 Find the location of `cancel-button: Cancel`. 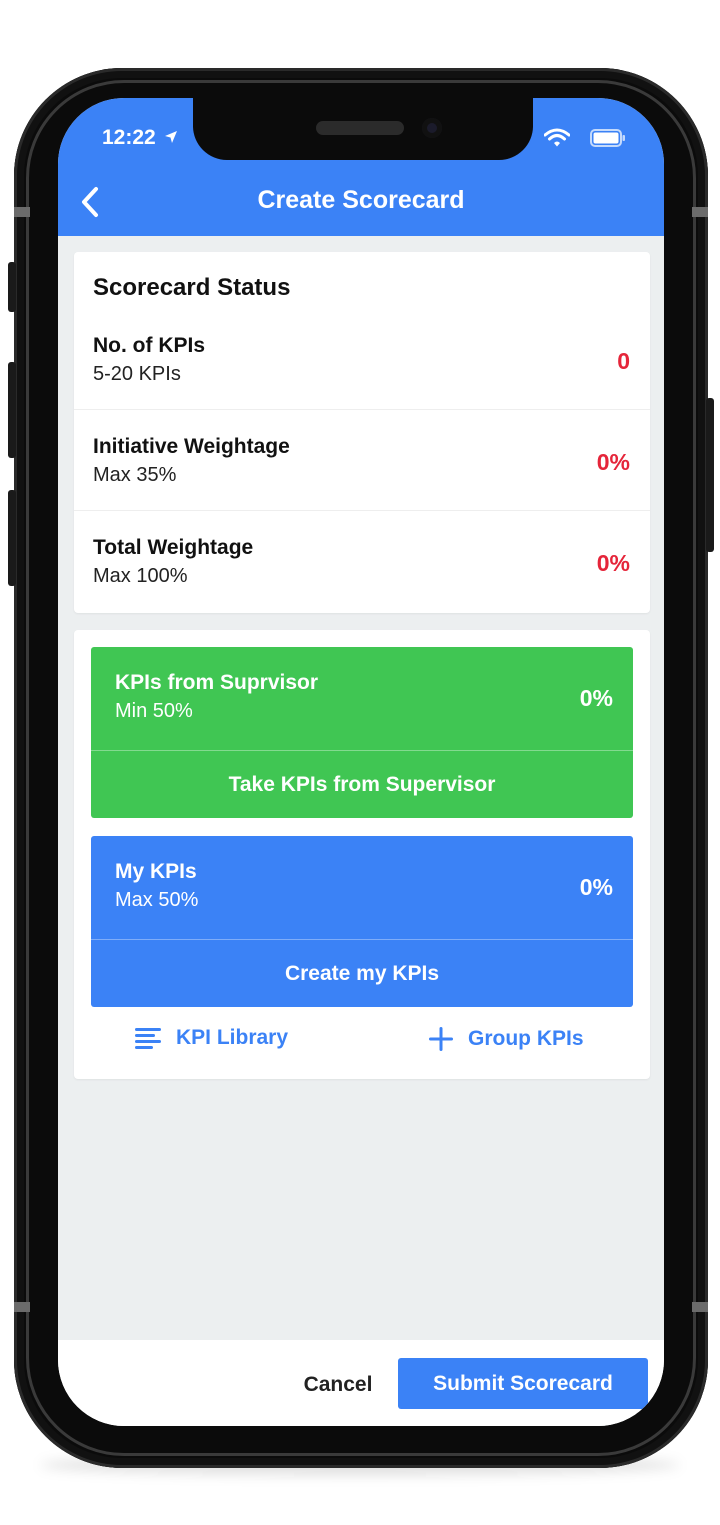

cancel-button: Cancel is located at coordinates (338, 1385).